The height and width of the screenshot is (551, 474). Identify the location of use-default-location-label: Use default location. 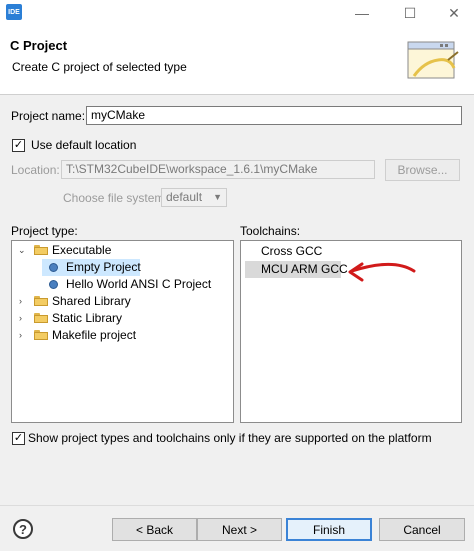
(84, 145).